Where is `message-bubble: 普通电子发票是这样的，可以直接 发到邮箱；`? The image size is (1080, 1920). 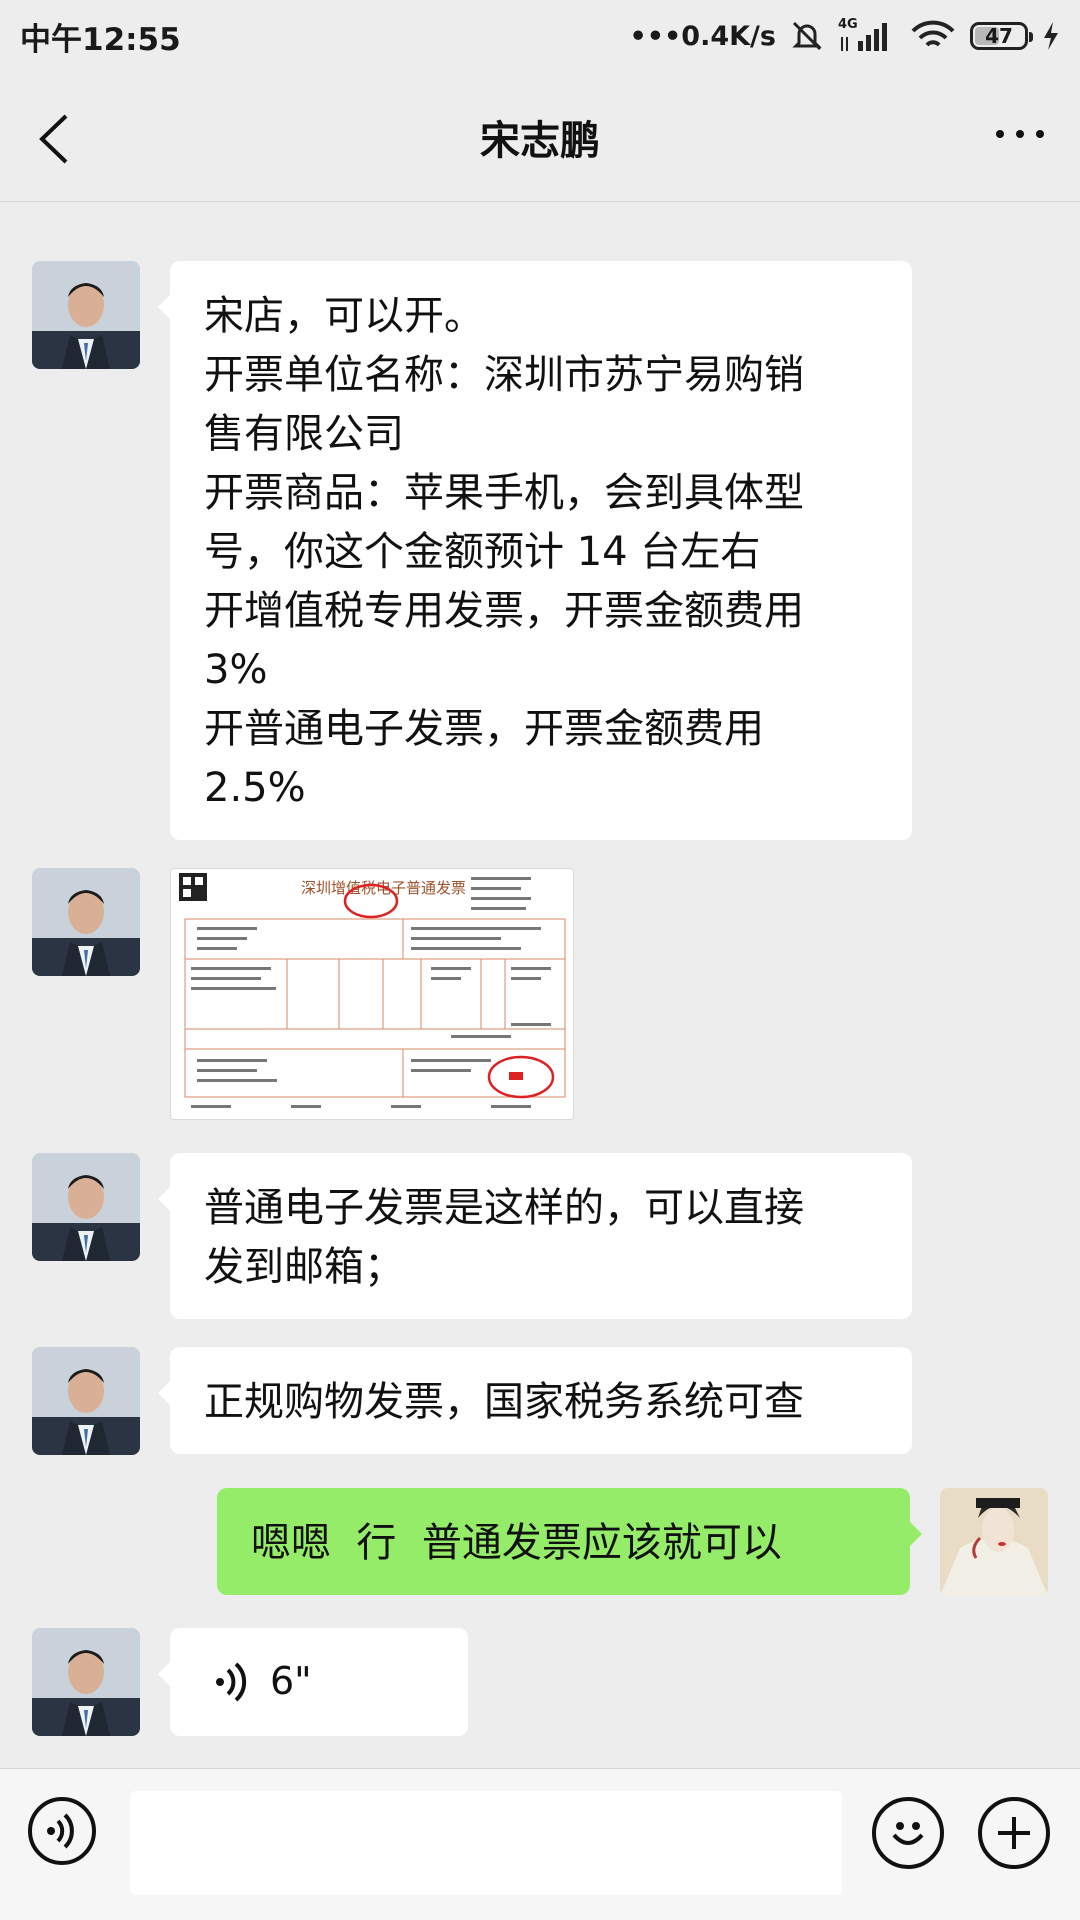
message-bubble: 普通电子发票是这样的，可以直接 发到邮箱； is located at coordinates (535, 1236).